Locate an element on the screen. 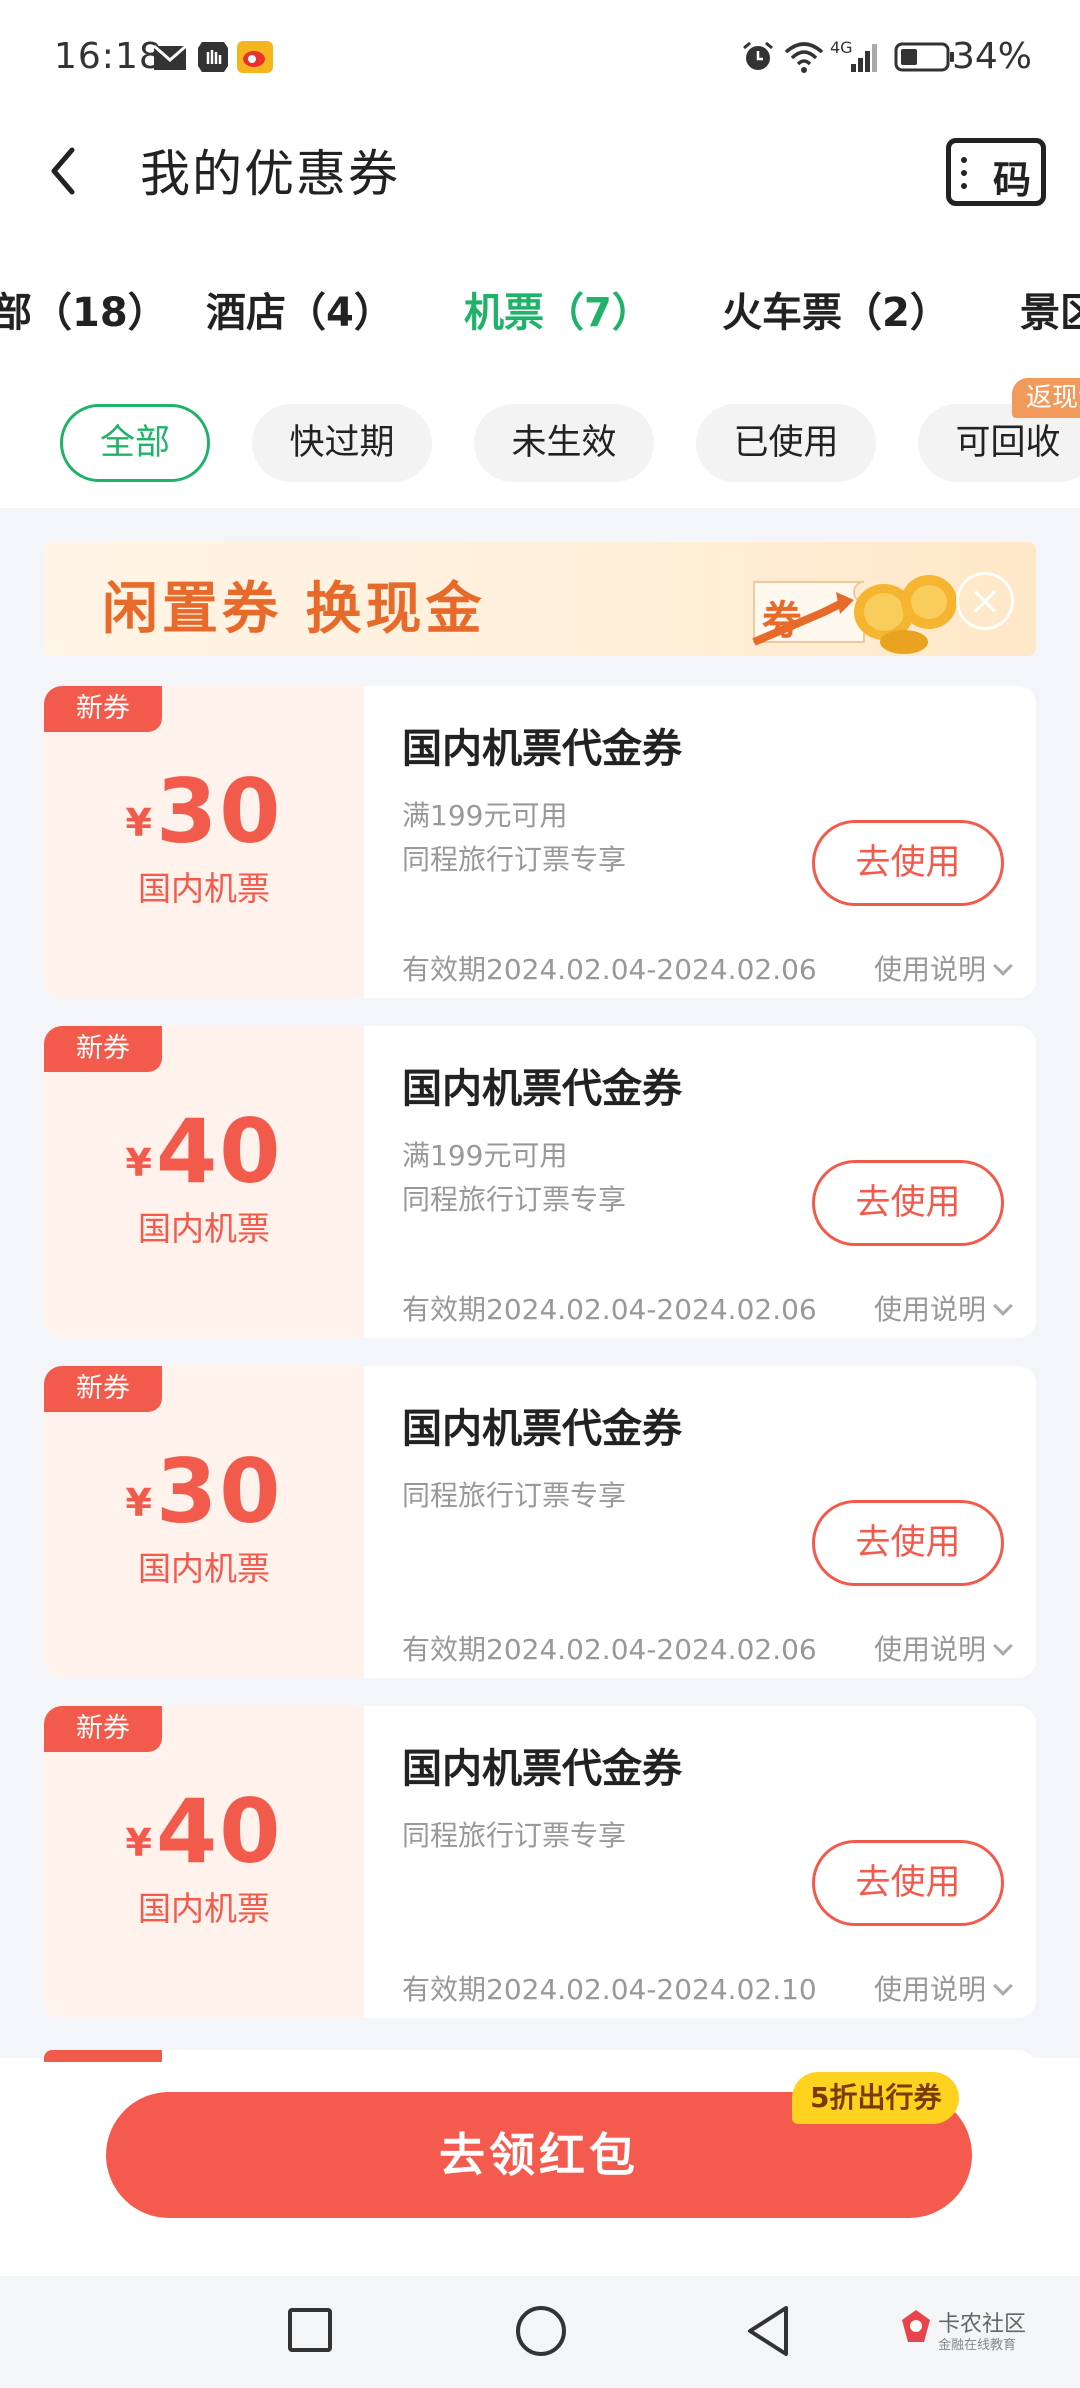  status-bar: 16:18 4G 34% is located at coordinates (540, 58).